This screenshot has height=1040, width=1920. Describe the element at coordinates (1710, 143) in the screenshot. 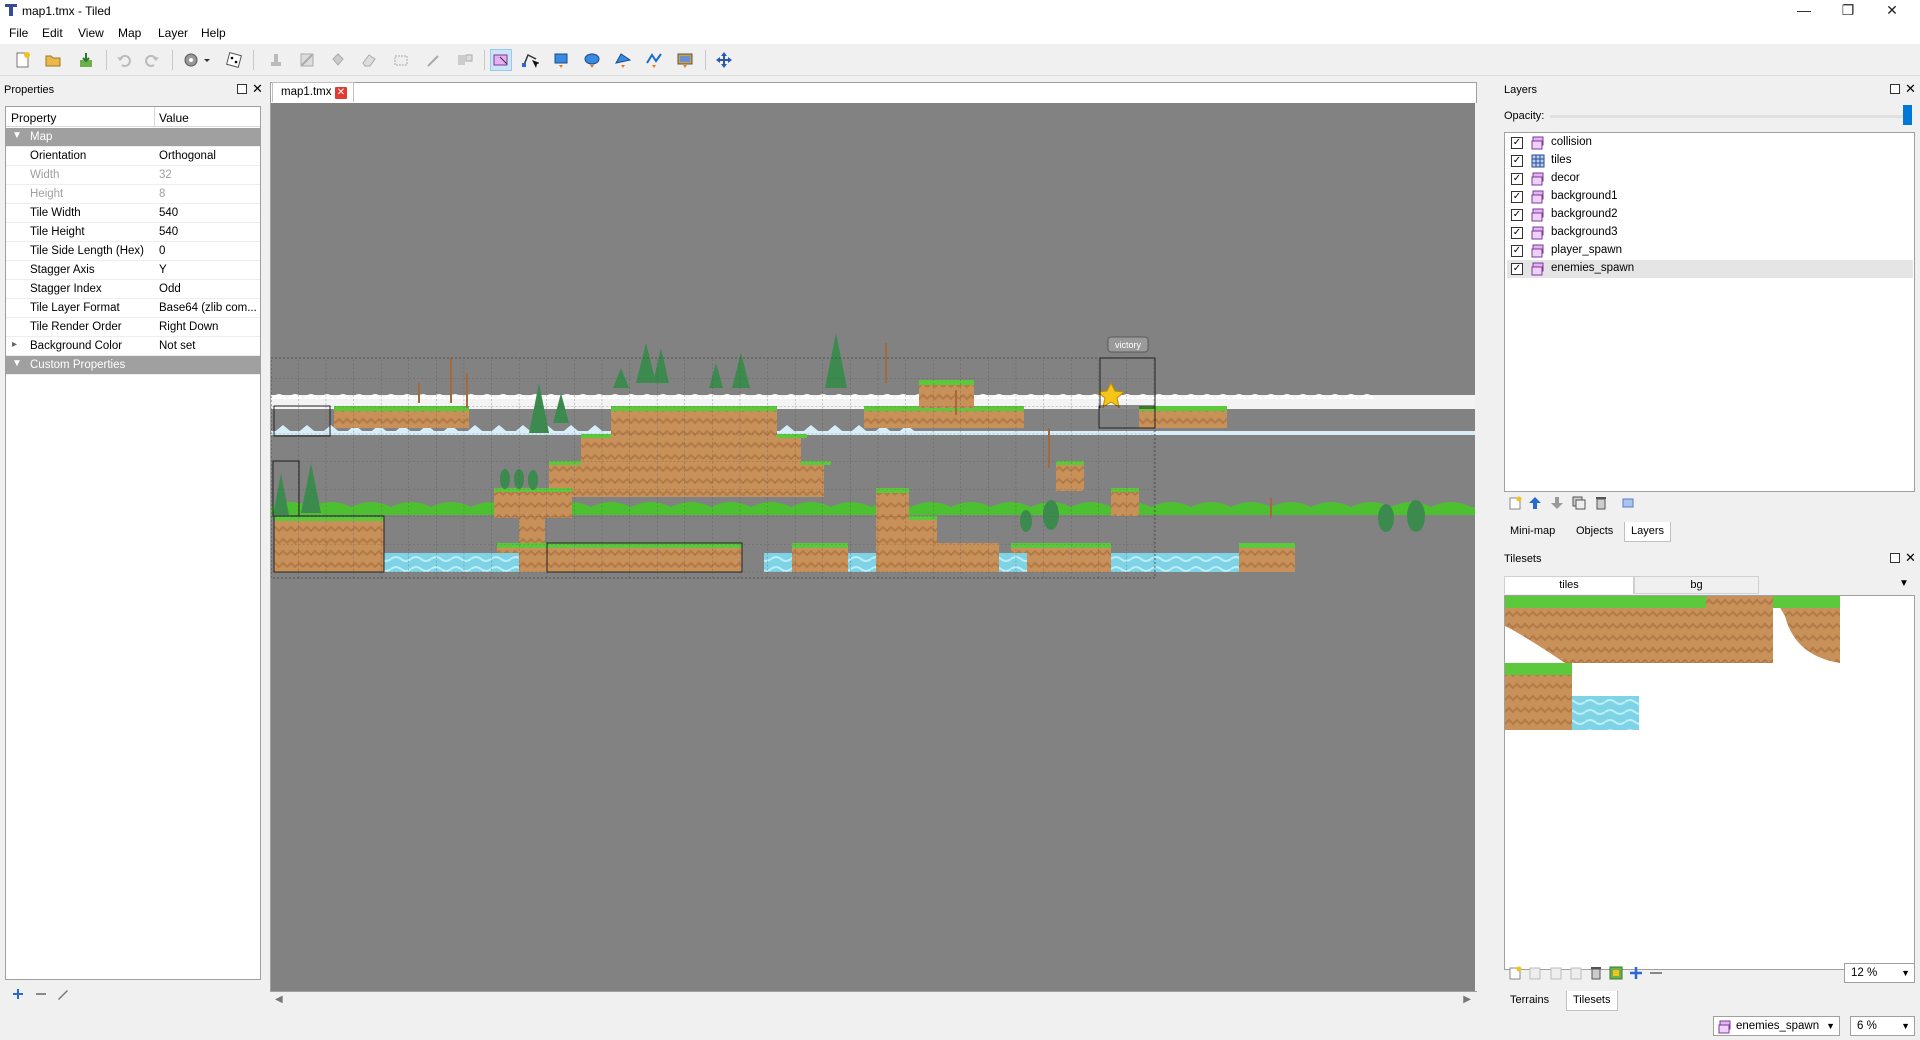

I see `layer-row-collision: ✓ collision` at that location.